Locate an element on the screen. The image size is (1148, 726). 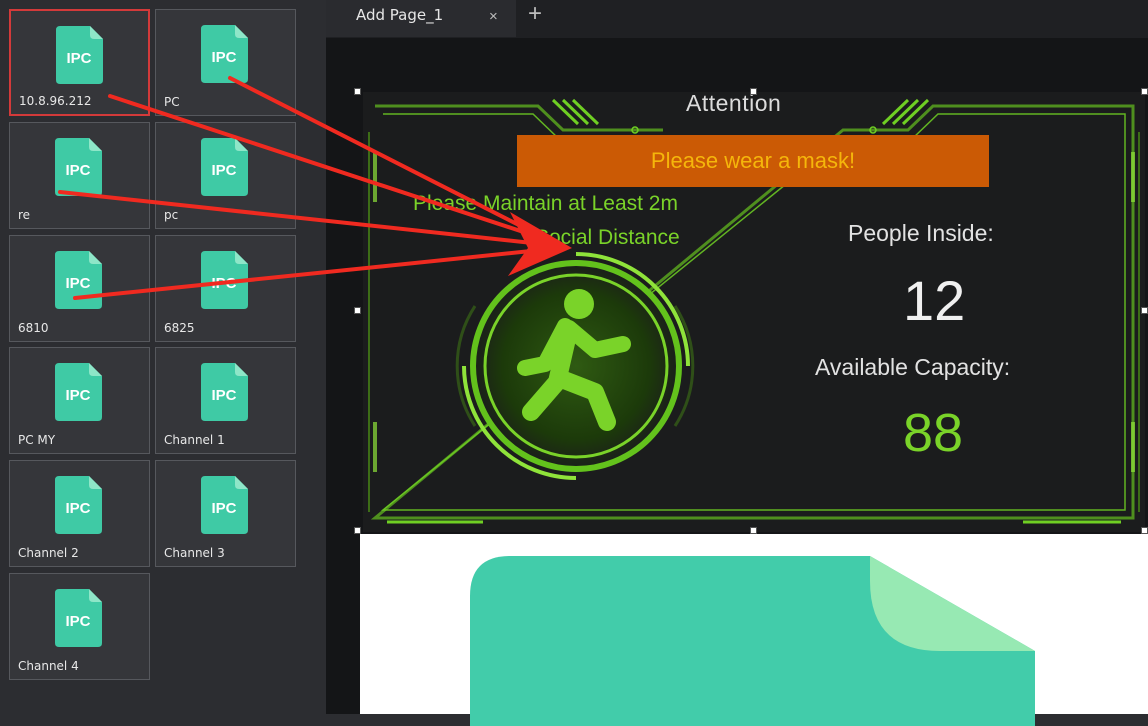
resize-handle-bottom-center is located at coordinates (753, 530).